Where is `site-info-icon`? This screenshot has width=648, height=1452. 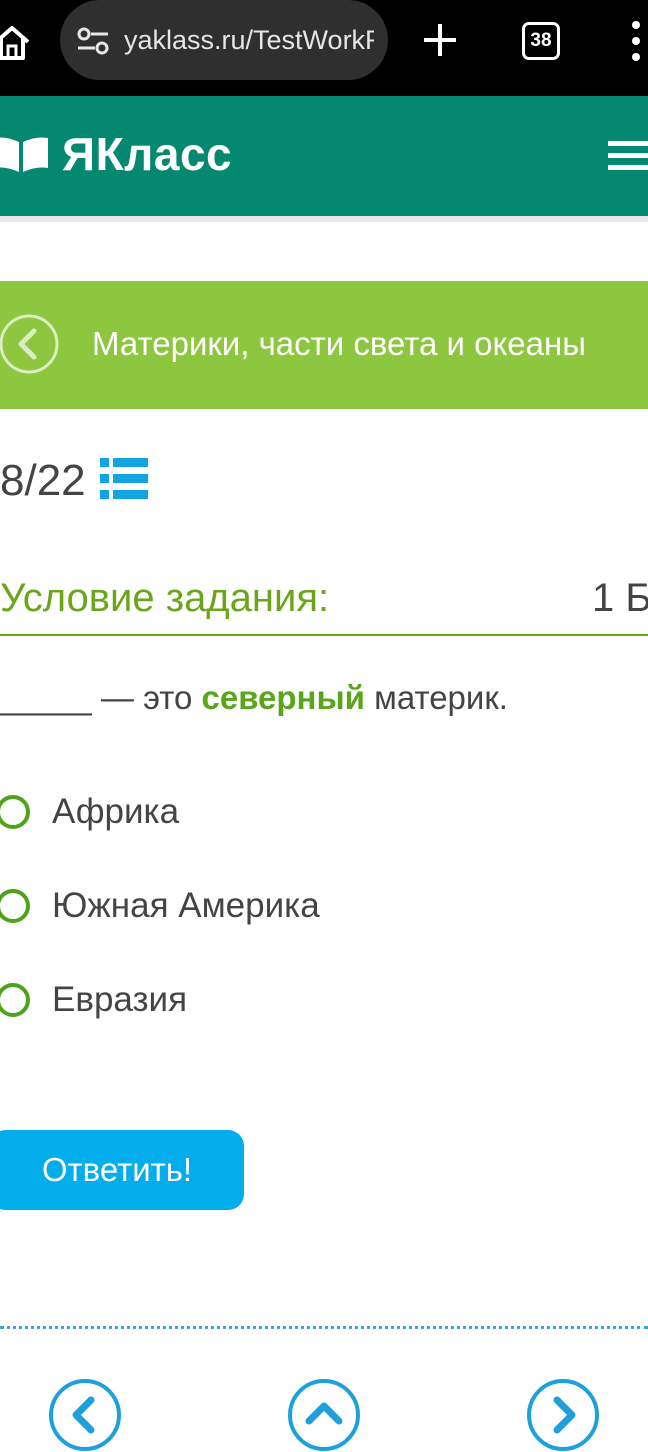
site-info-icon is located at coordinates (93, 41).